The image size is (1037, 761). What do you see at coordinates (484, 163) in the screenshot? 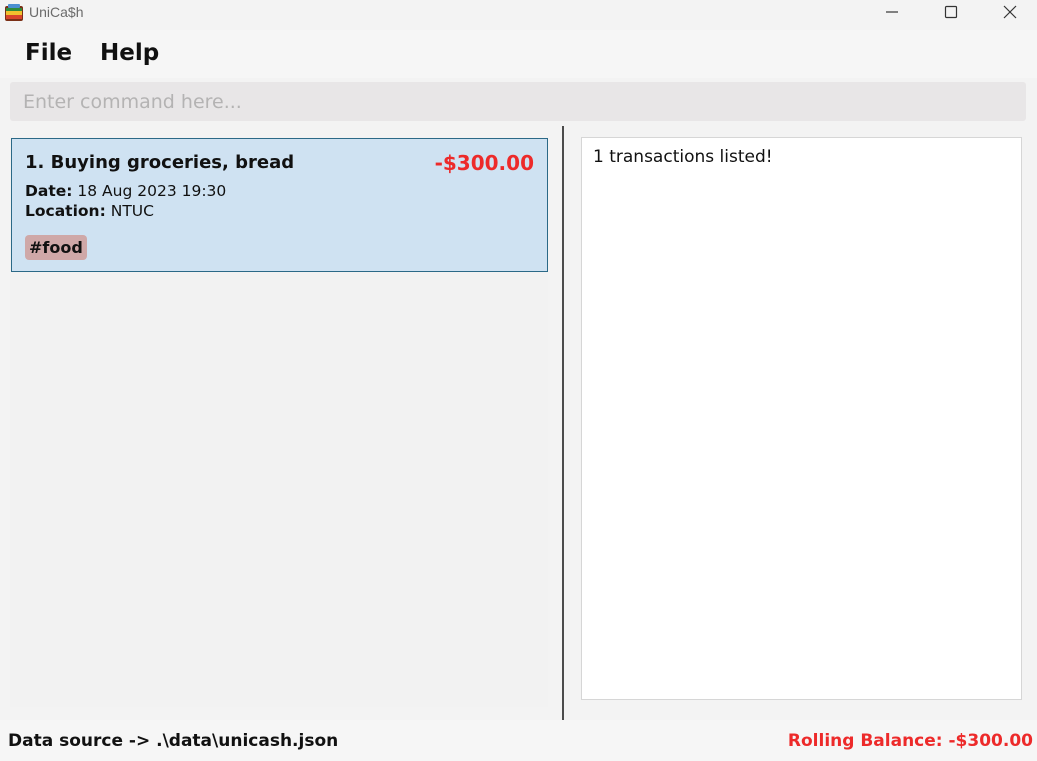
I see `transaction-amount: -$300.00` at bounding box center [484, 163].